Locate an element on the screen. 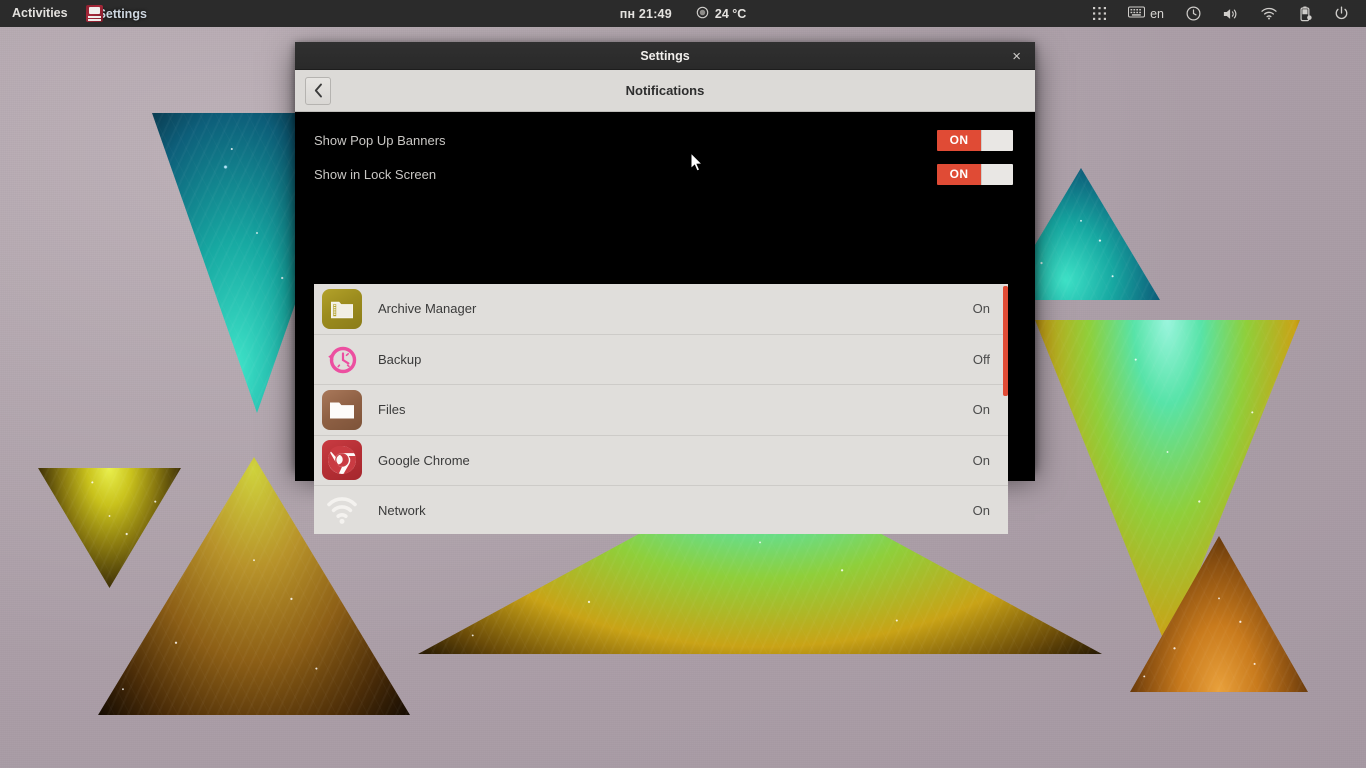 The height and width of the screenshot is (768, 1366). back-button is located at coordinates (318, 90).